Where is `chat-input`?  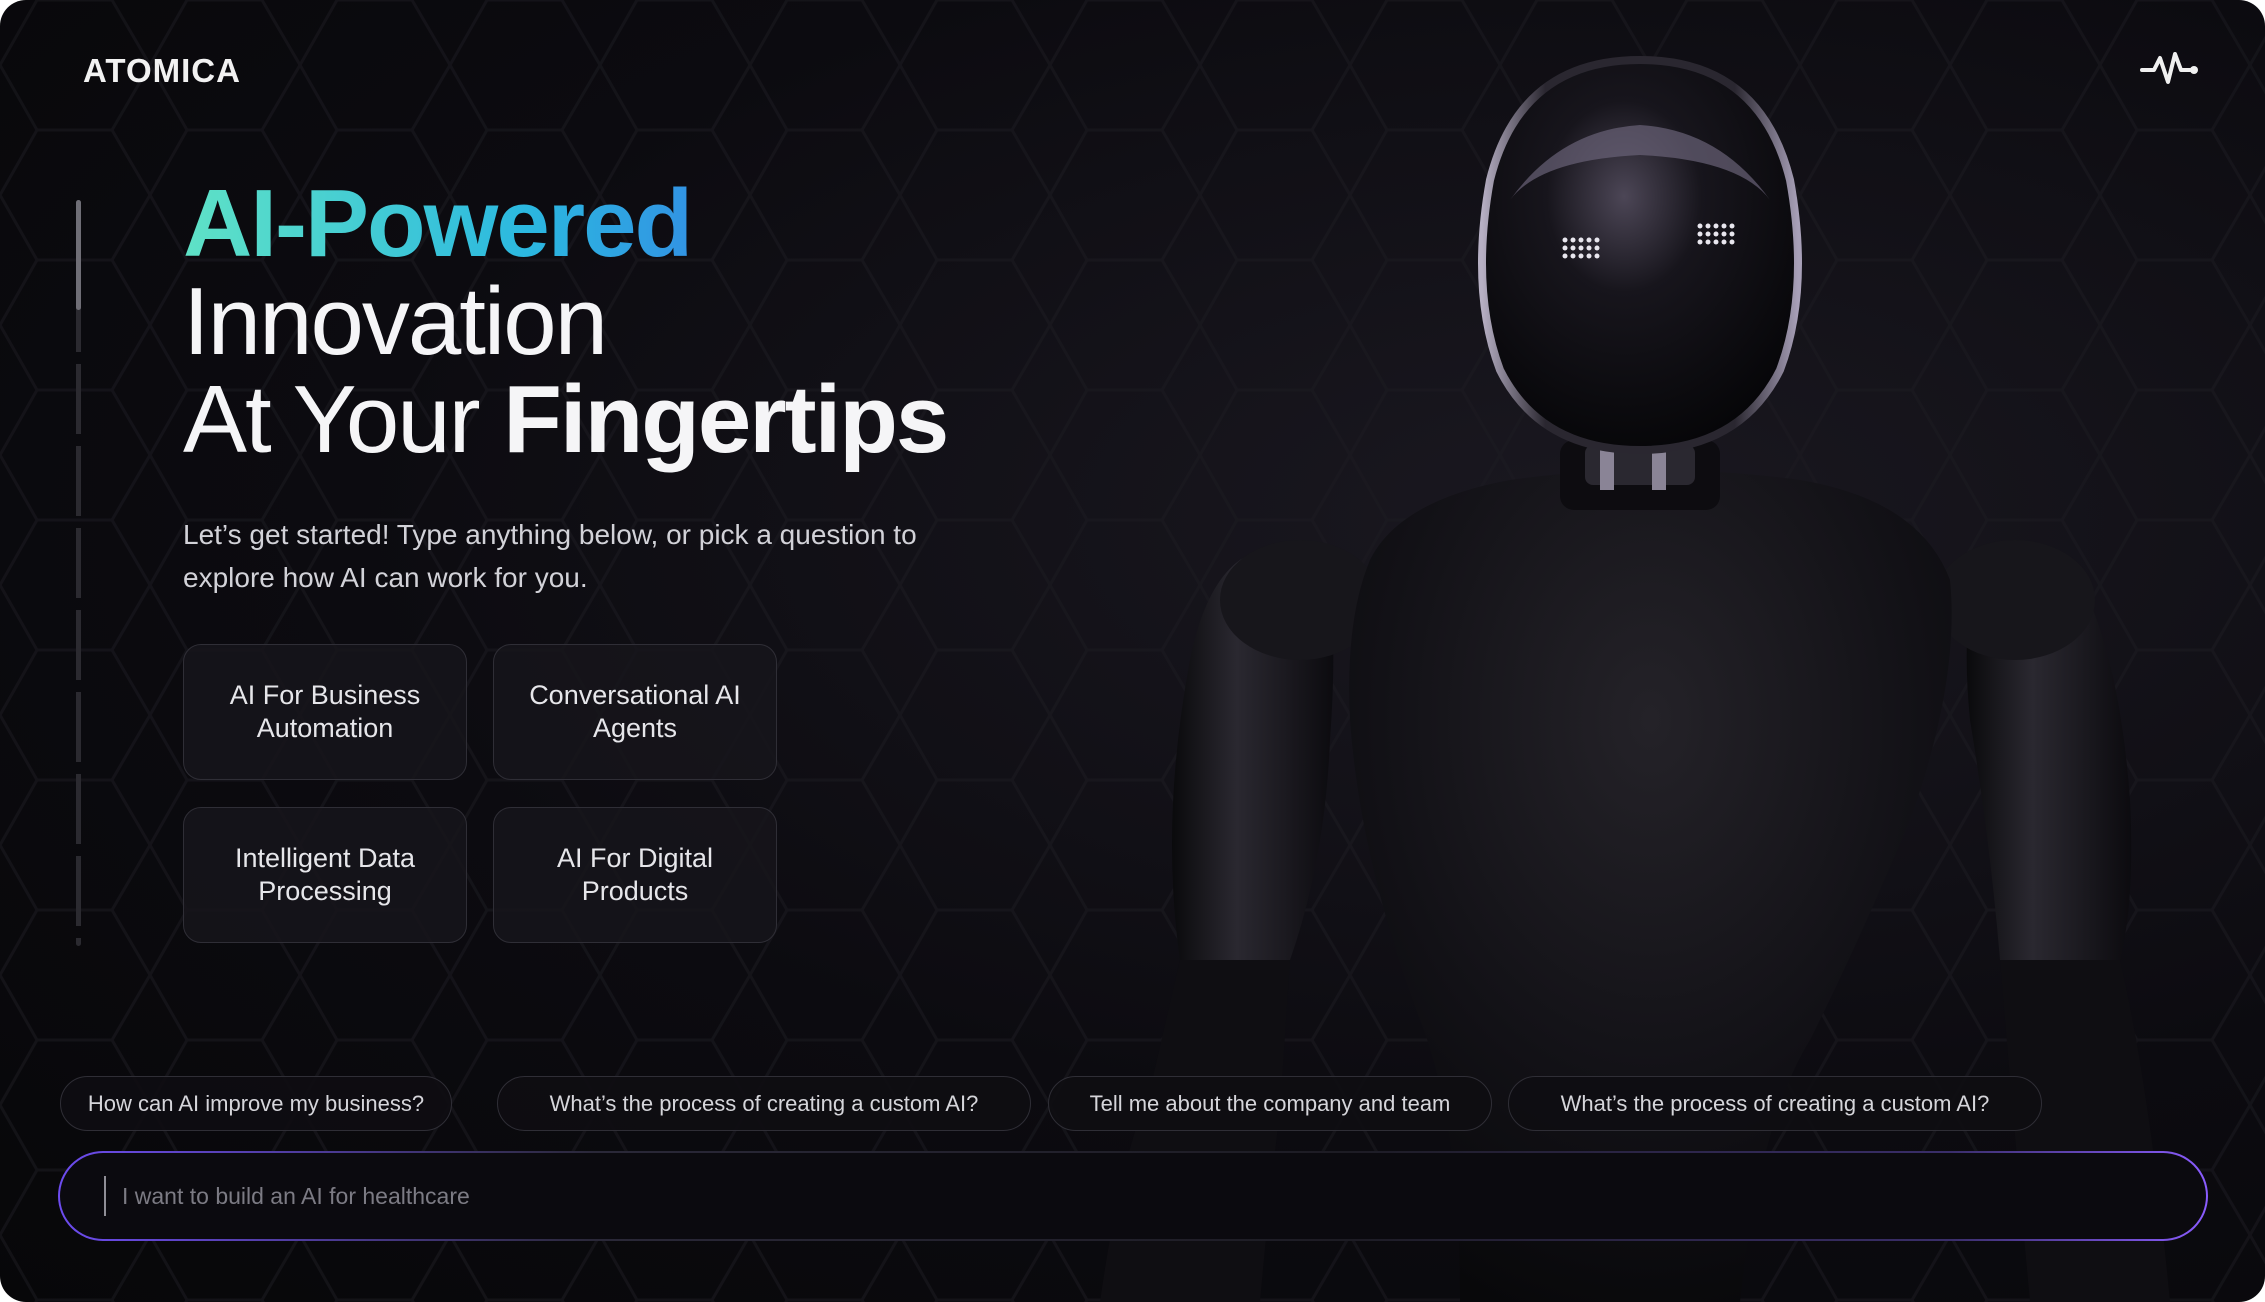
chat-input is located at coordinates (1163, 1196).